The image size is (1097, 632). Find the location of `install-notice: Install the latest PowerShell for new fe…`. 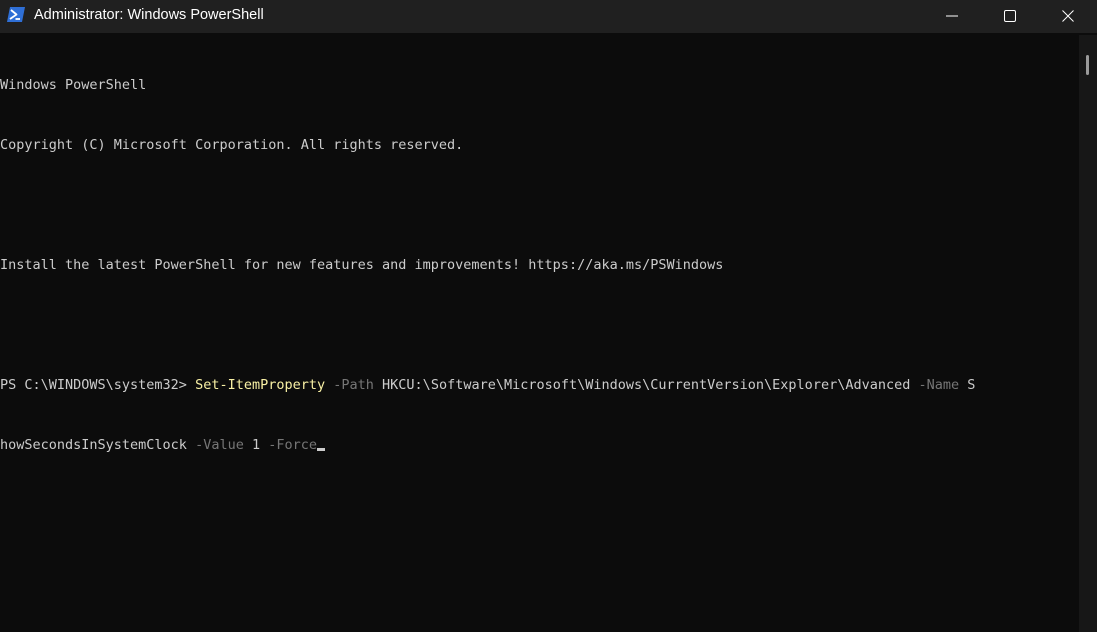

install-notice: Install the latest PowerShell for new fe… is located at coordinates (362, 265).